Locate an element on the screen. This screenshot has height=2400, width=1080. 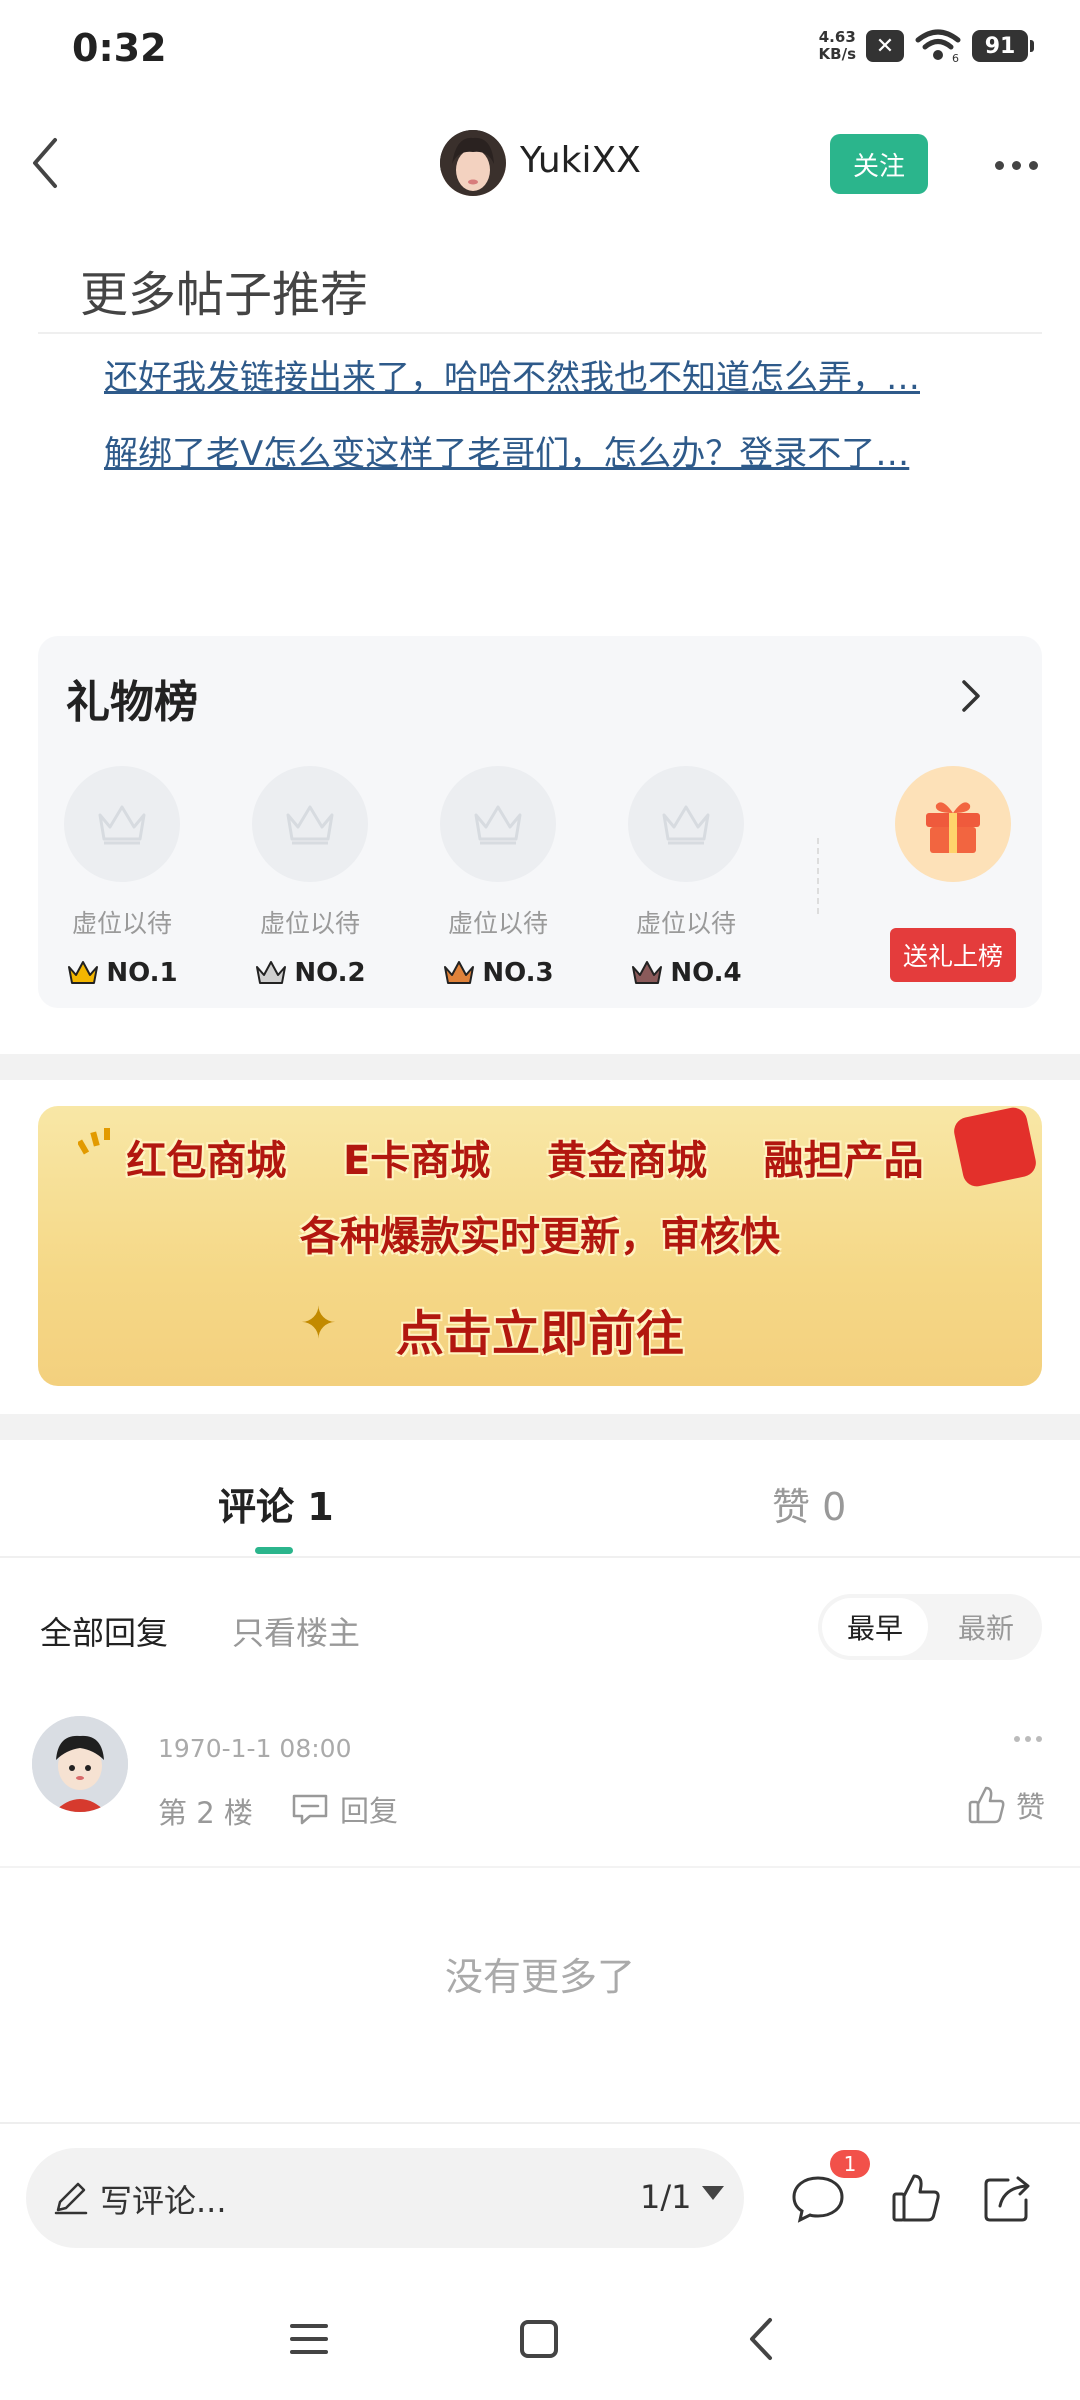
status-time: 0:32 is located at coordinates (119, 48).